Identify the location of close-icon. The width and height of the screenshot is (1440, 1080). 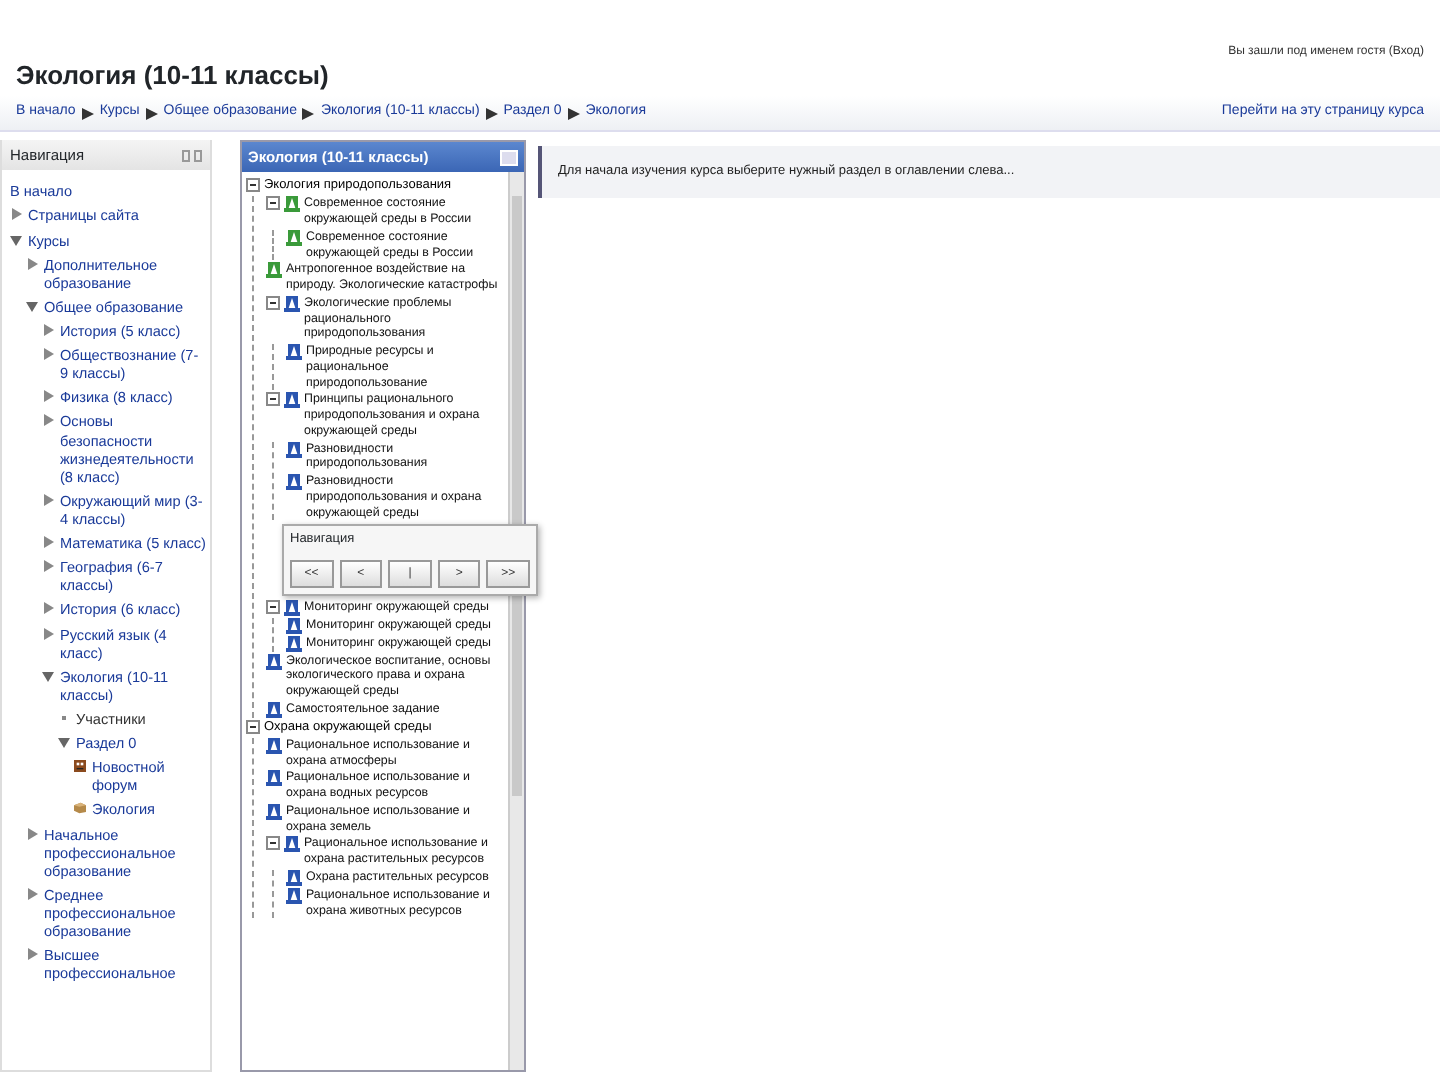
(509, 157).